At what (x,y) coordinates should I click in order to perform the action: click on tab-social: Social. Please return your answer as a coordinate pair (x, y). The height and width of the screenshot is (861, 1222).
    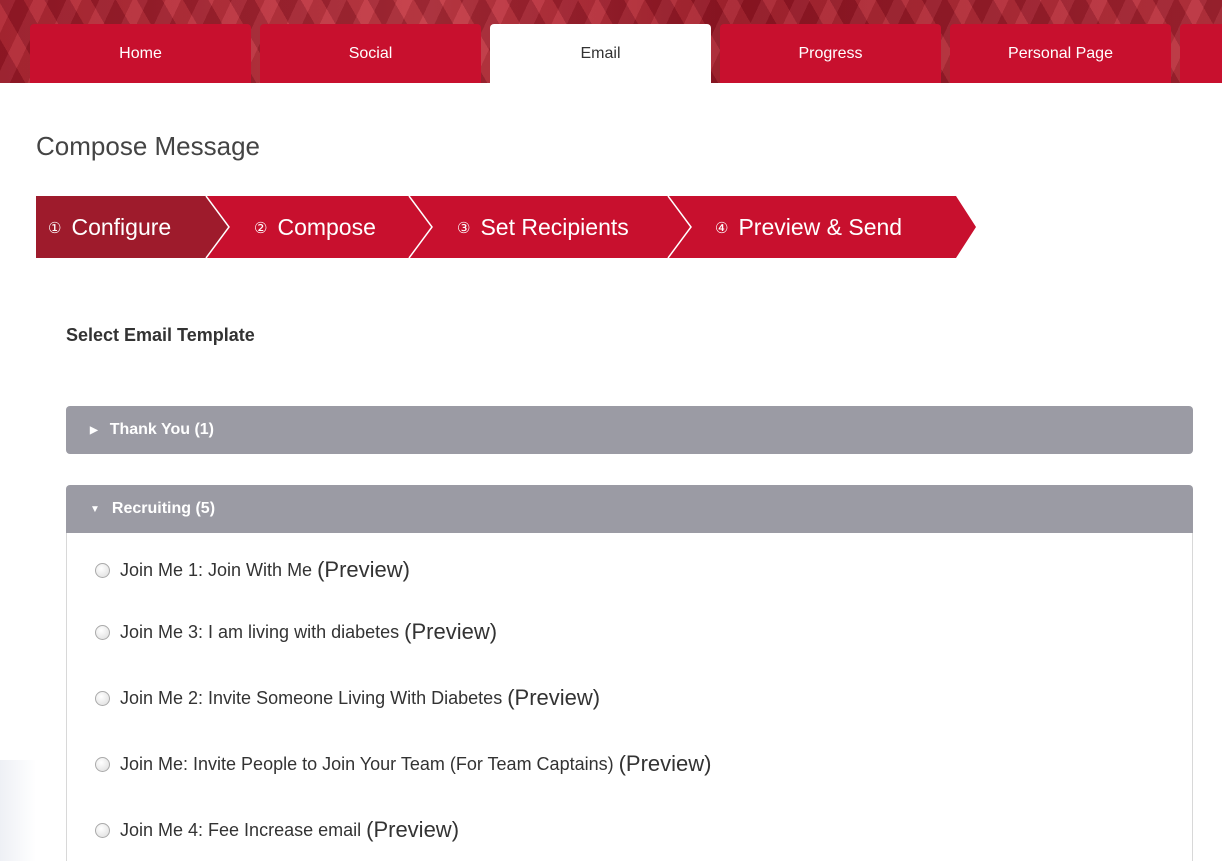
    Looking at the image, I should click on (370, 53).